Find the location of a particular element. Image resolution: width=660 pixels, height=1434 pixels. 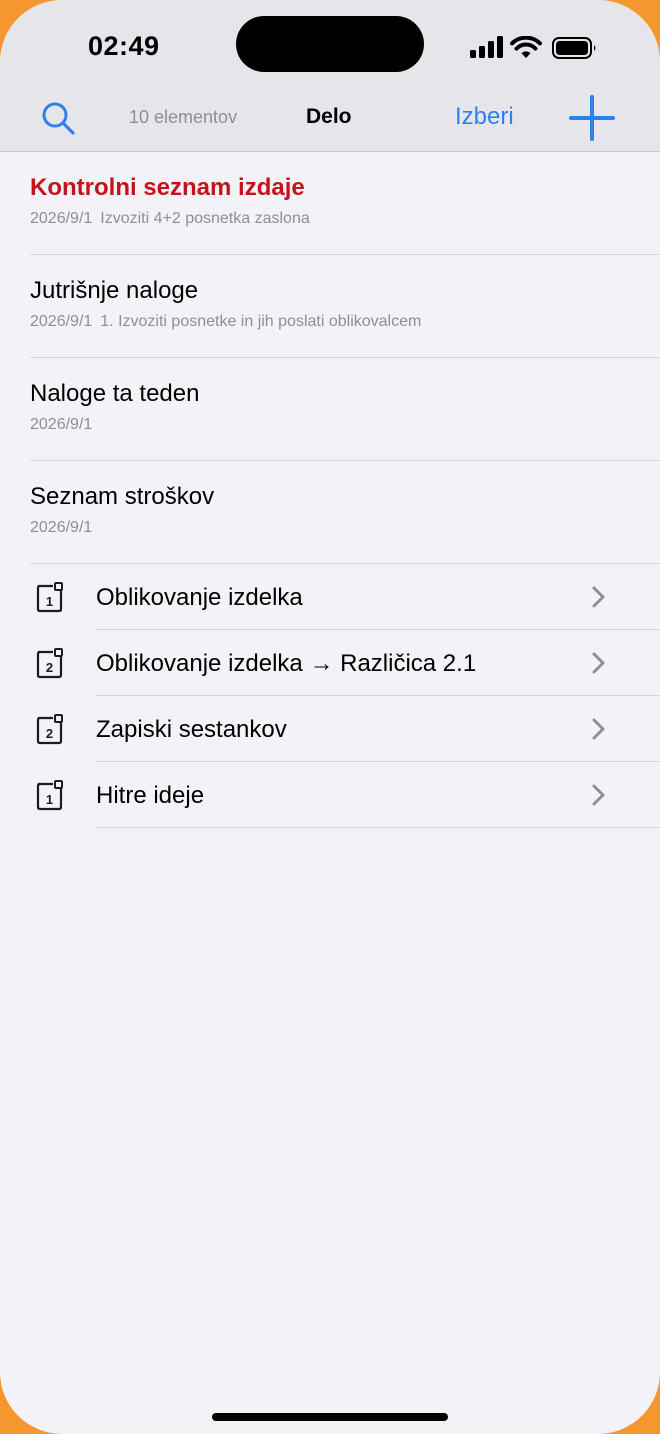

note-title: Seznam stroškov is located at coordinates (122, 496).